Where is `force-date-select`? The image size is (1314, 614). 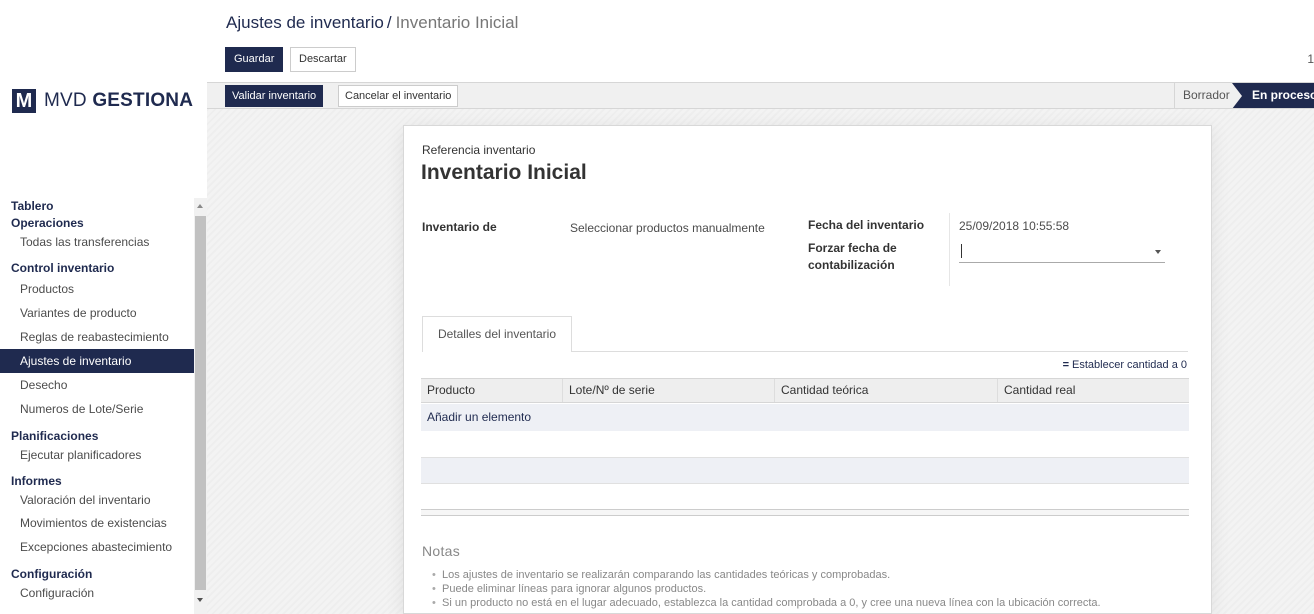
force-date-select is located at coordinates (1062, 252).